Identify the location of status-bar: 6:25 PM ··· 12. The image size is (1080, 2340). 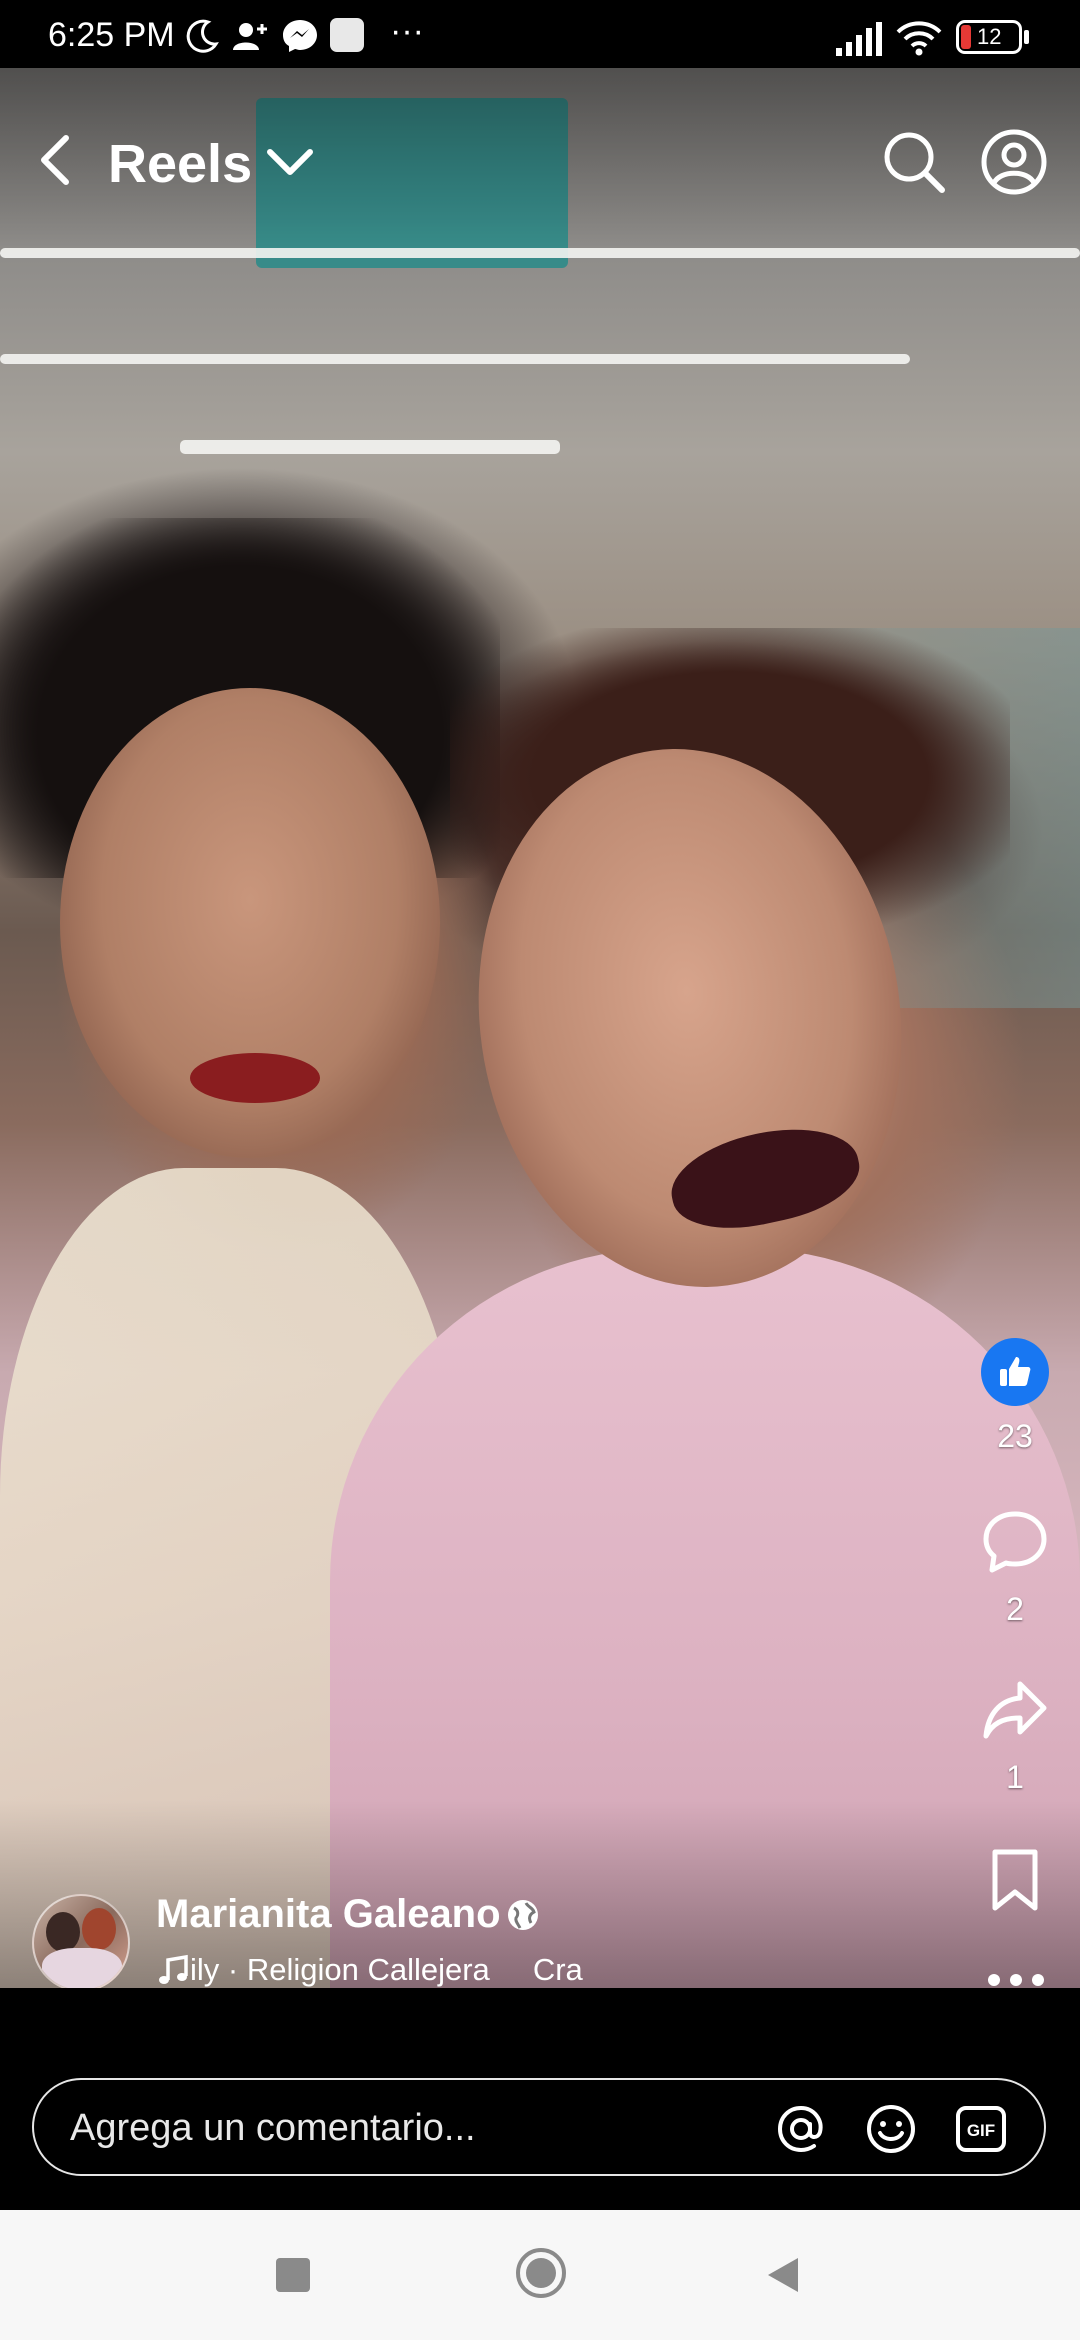
(540, 34).